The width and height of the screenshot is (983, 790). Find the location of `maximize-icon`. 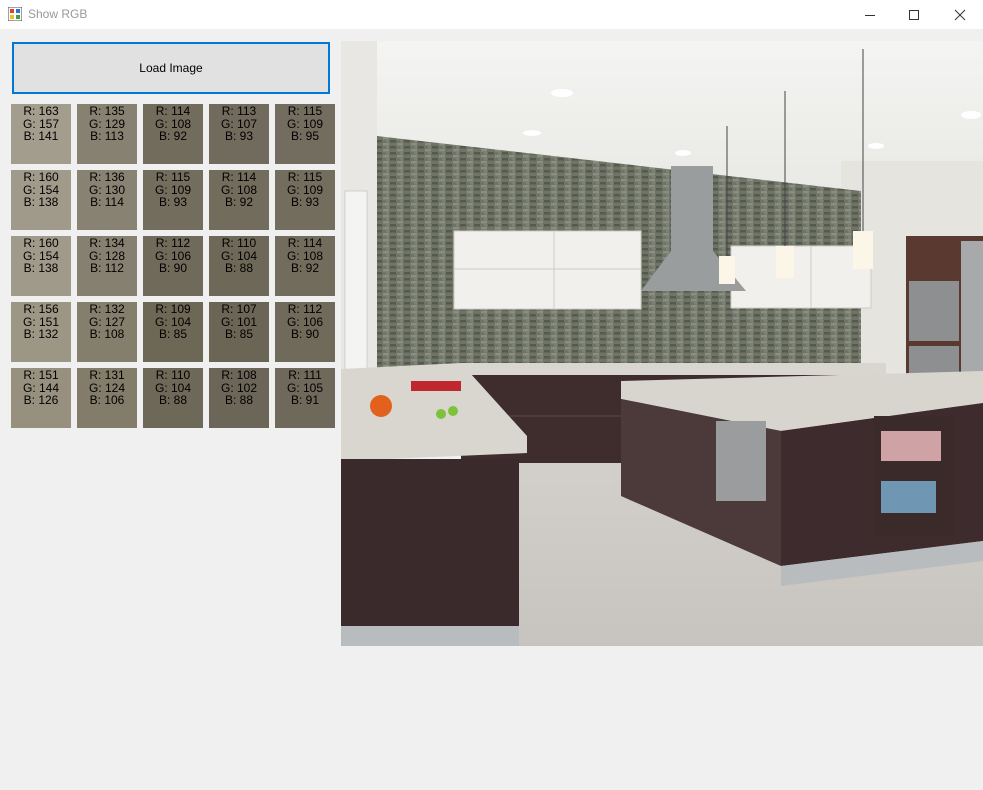

maximize-icon is located at coordinates (914, 14).